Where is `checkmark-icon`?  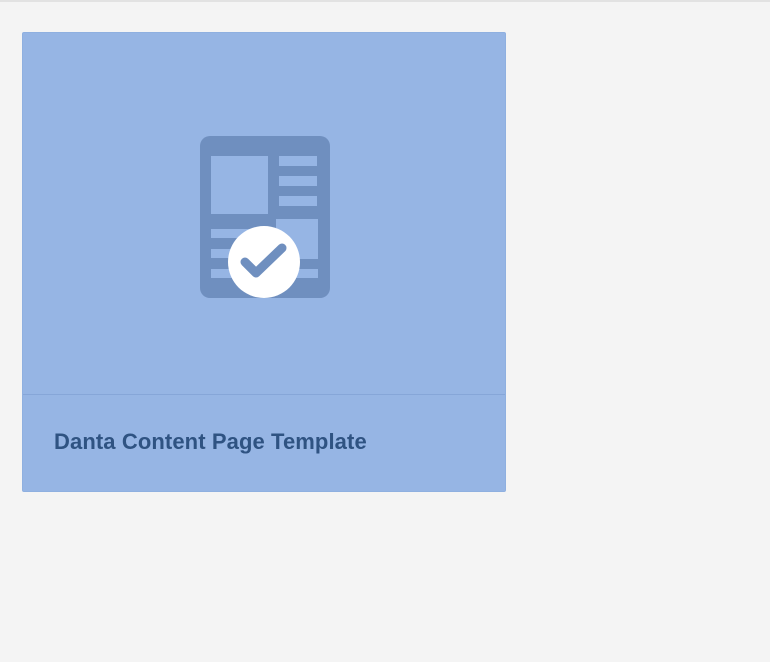
checkmark-icon is located at coordinates (264, 262).